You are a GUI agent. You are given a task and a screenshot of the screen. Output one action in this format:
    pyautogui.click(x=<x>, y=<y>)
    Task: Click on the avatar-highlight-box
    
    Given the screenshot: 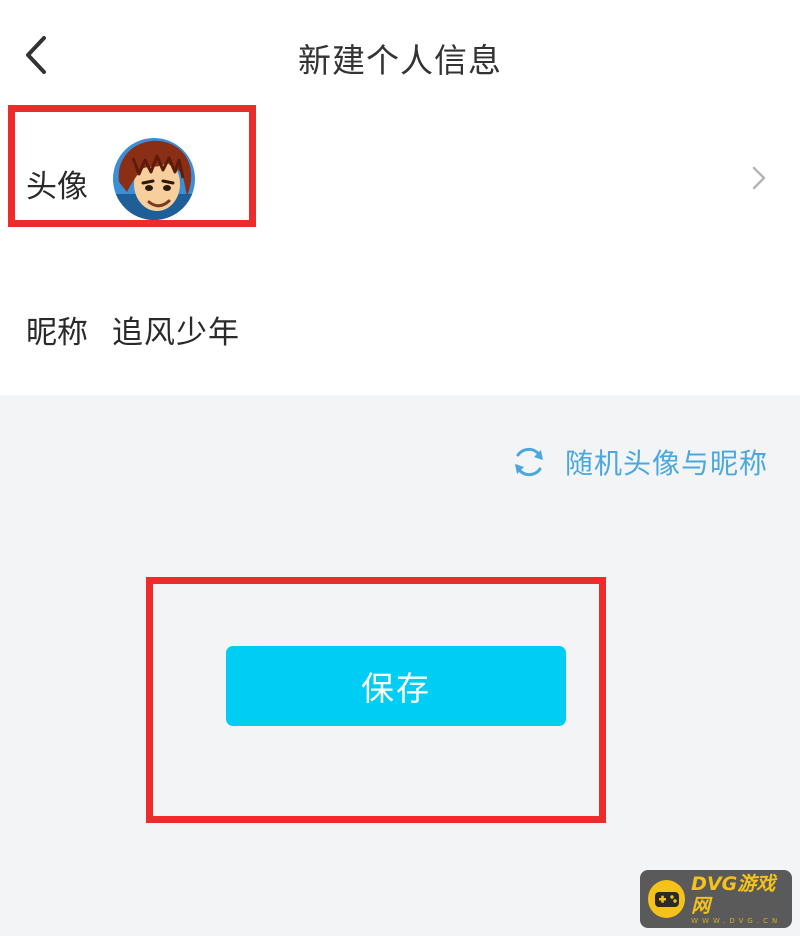 What is the action you would take?
    pyautogui.click(x=132, y=166)
    